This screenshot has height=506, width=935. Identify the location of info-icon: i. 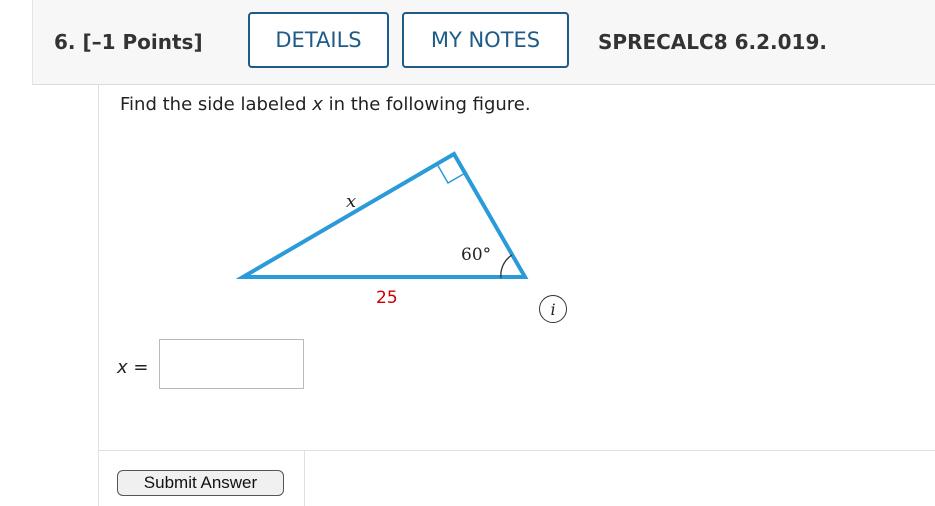
(553, 309).